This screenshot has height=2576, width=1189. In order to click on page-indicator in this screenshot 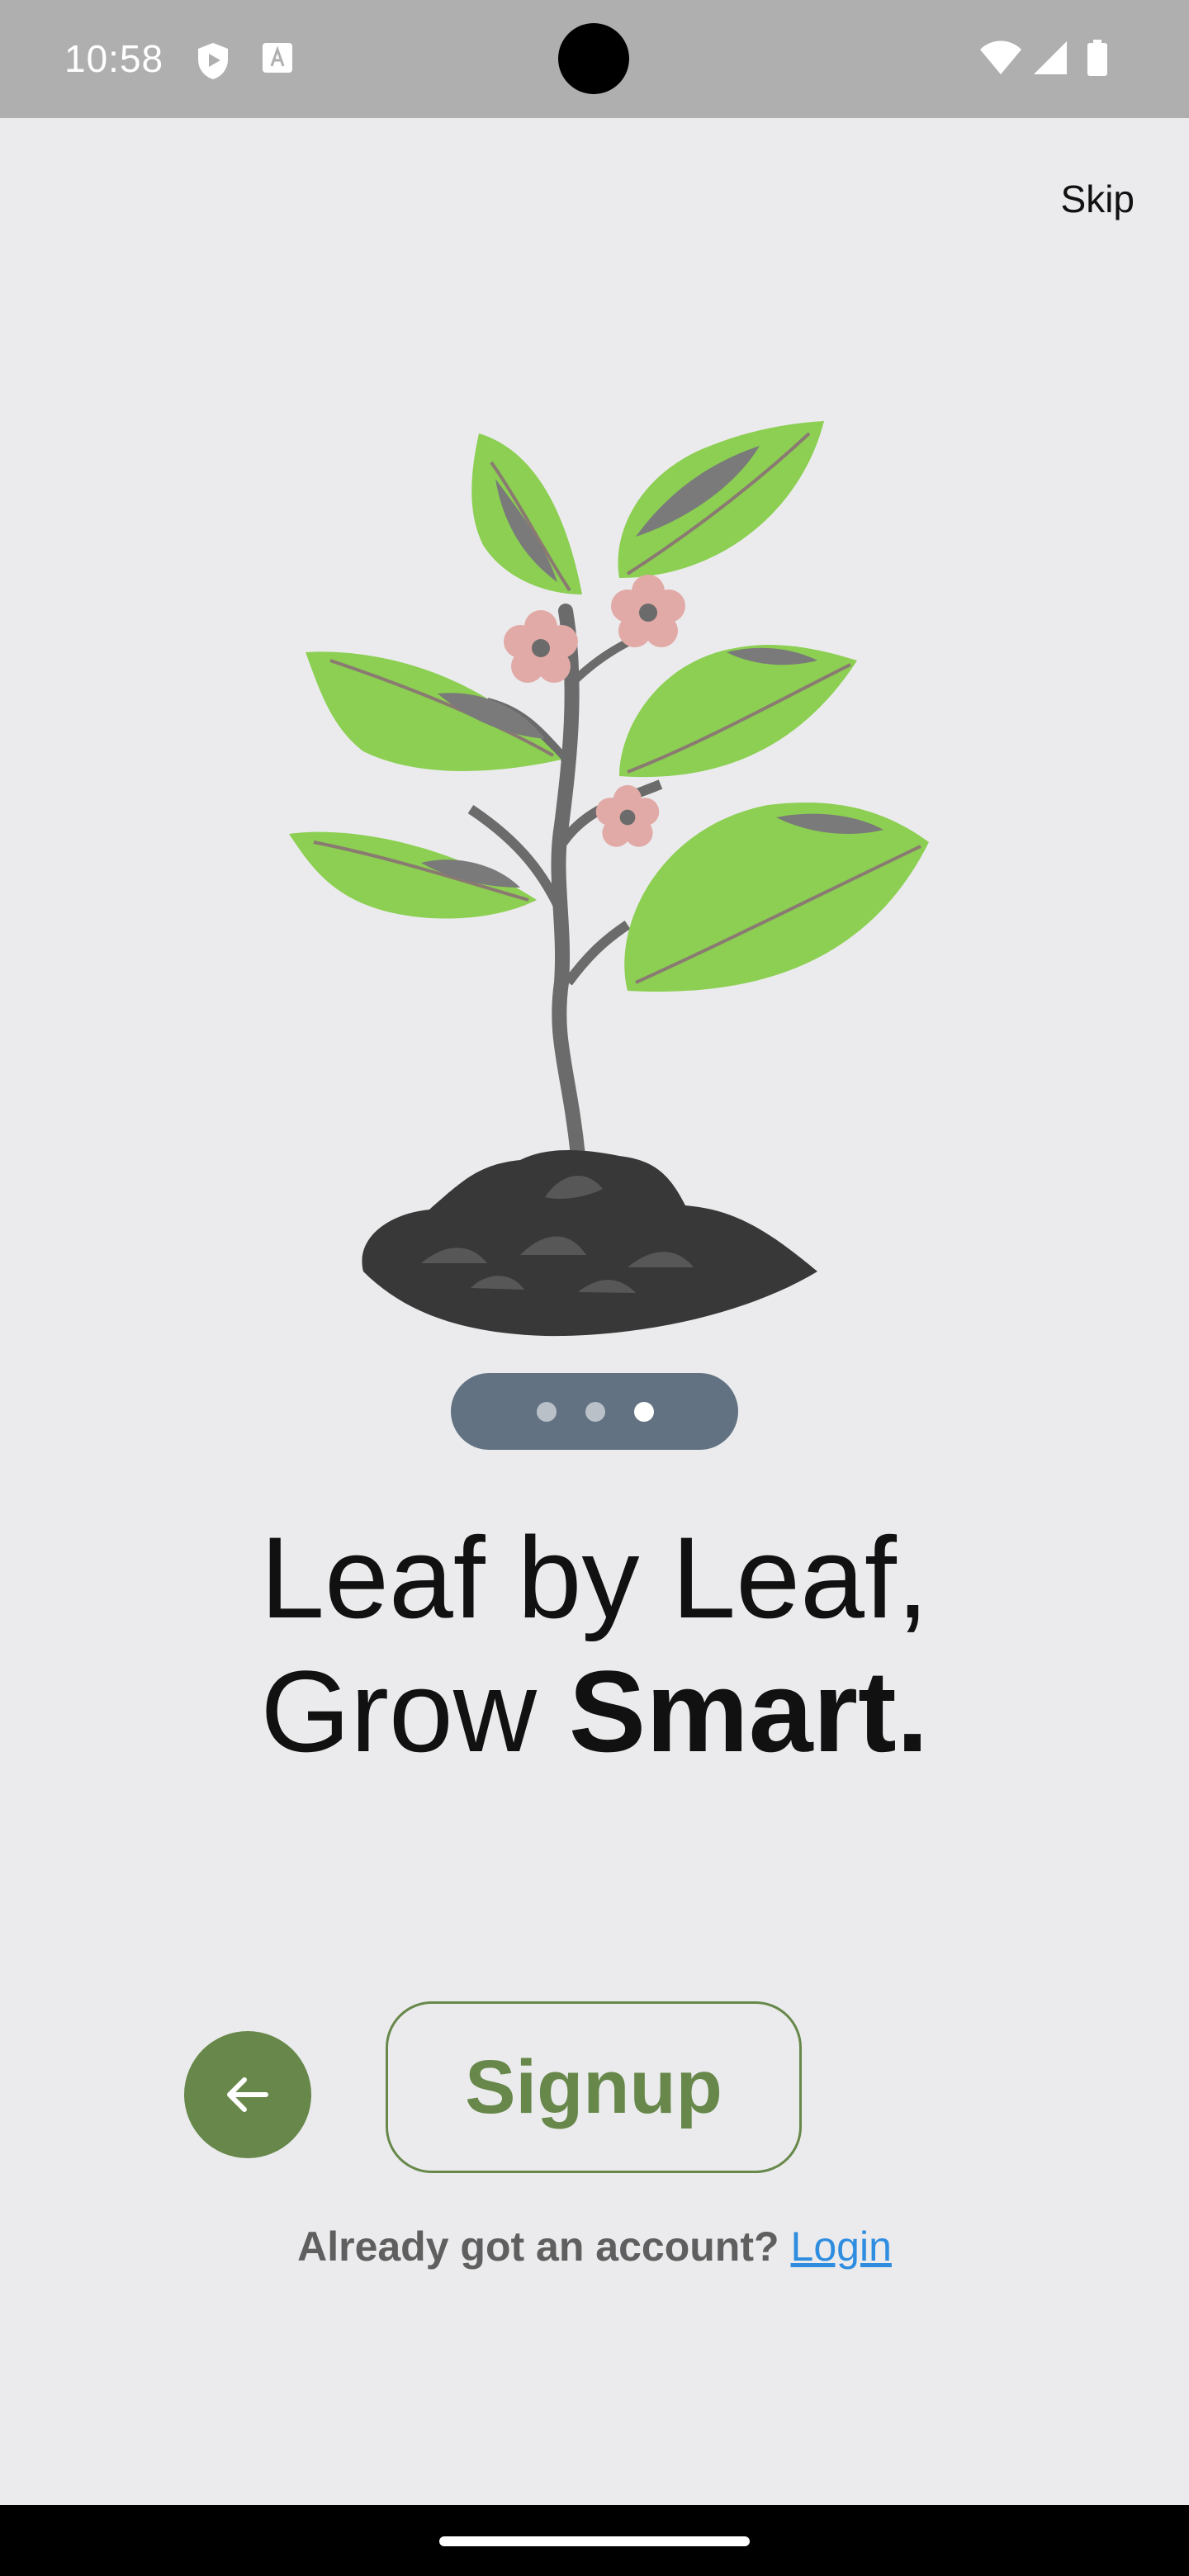, I will do `click(594, 1411)`.